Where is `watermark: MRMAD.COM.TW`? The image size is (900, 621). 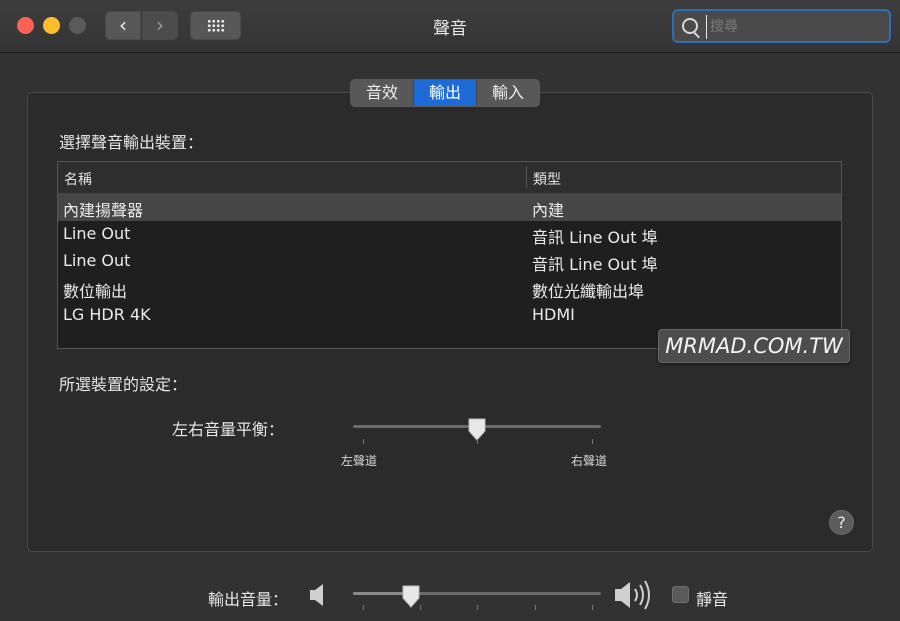
watermark: MRMAD.COM.TW is located at coordinates (754, 346).